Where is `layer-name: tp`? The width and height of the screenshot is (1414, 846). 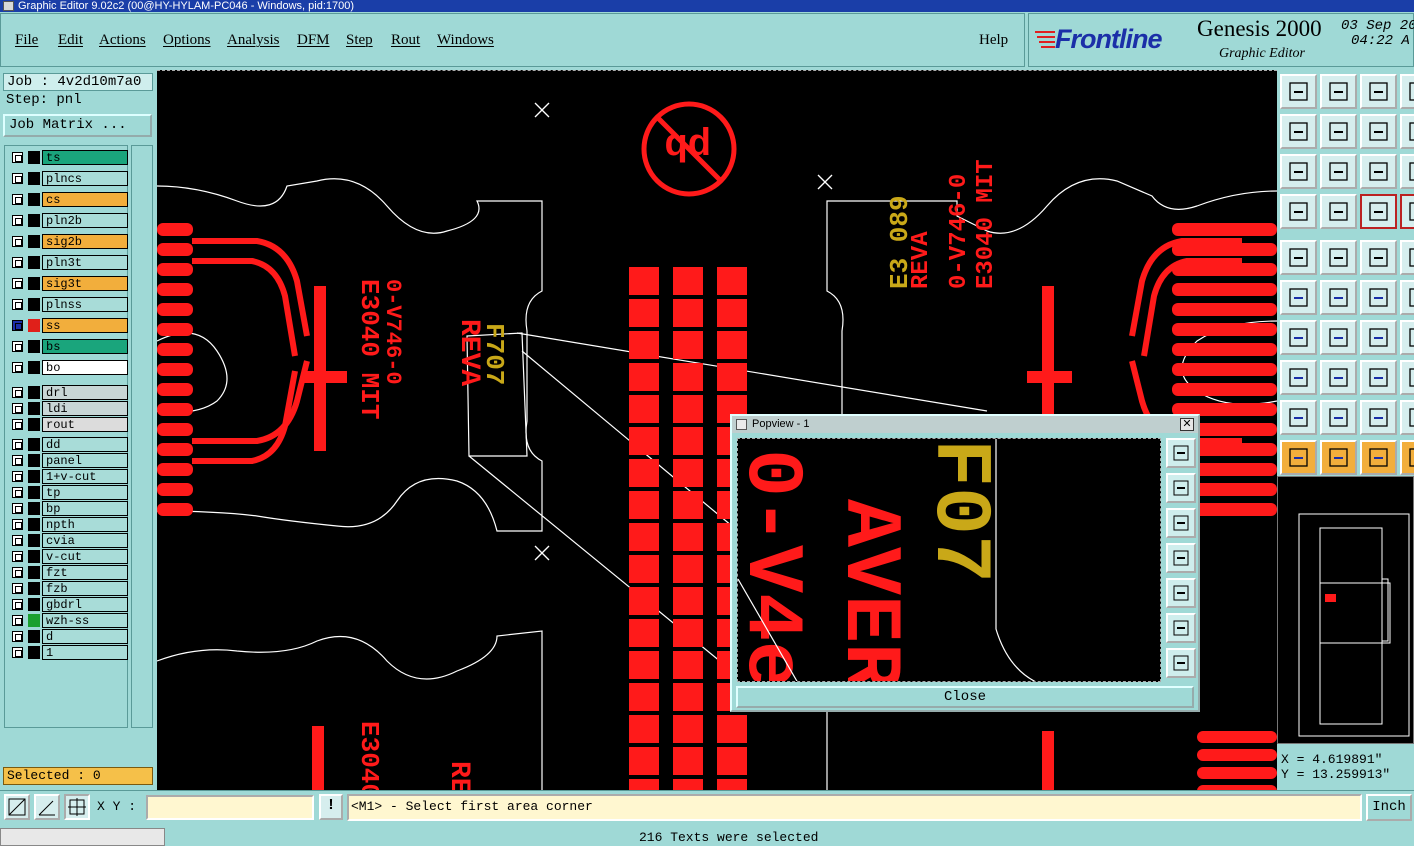
layer-name: tp is located at coordinates (85, 492).